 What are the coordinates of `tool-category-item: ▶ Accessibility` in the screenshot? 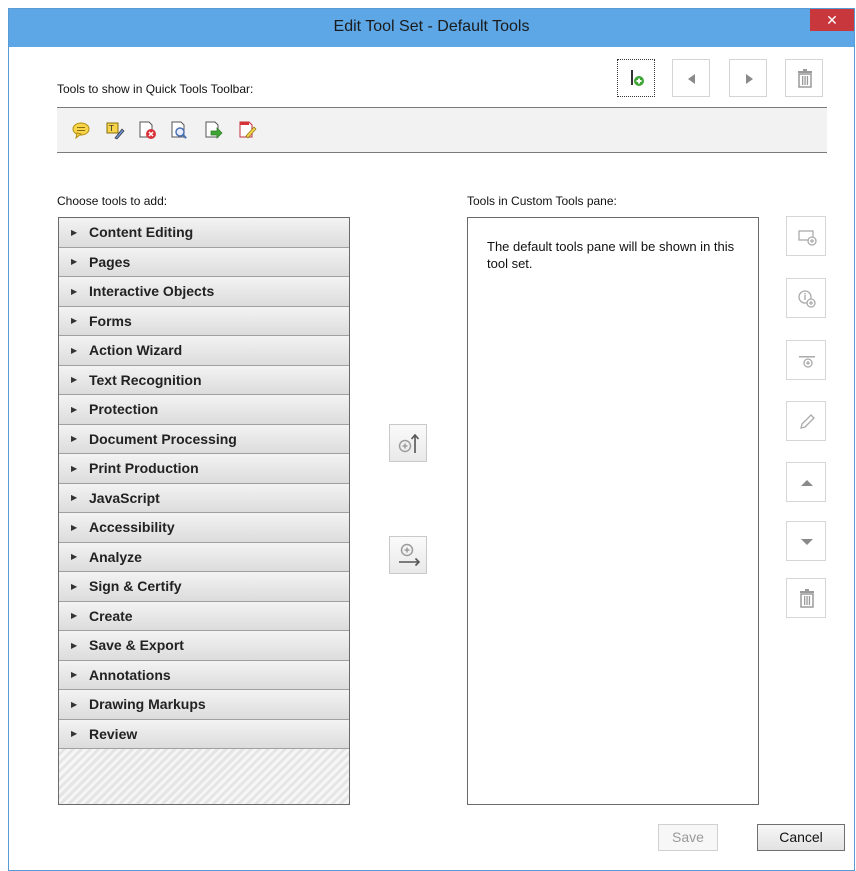 It's located at (204, 528).